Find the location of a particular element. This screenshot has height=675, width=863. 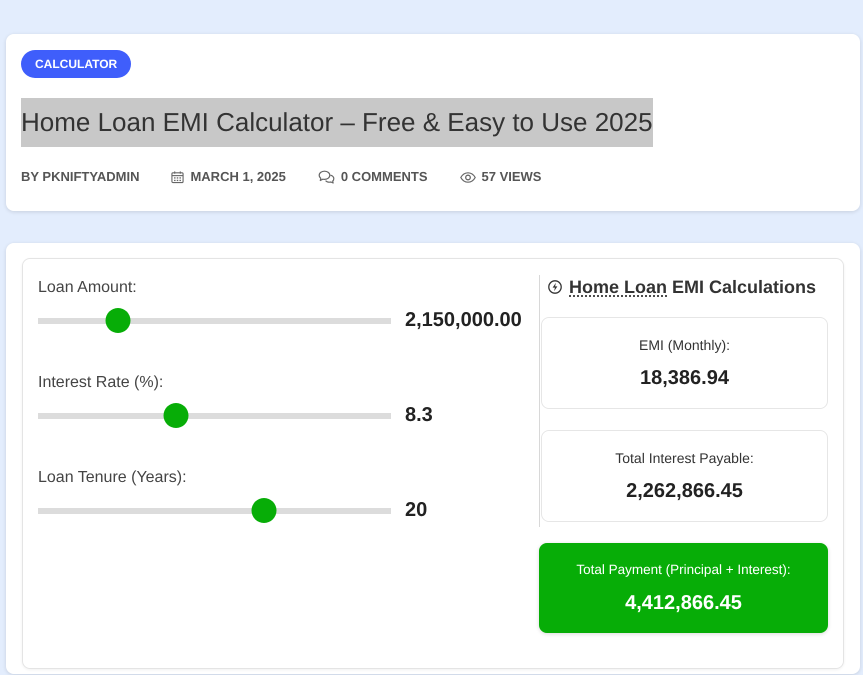

result-label: EMI (Monthly): is located at coordinates (684, 345).